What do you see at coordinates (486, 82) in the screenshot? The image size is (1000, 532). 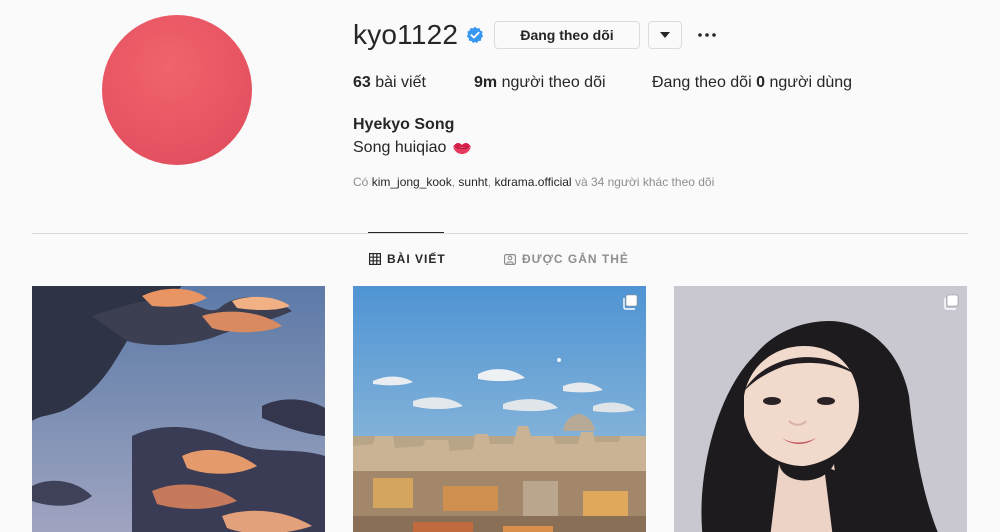 I see `followers-count: 9m` at bounding box center [486, 82].